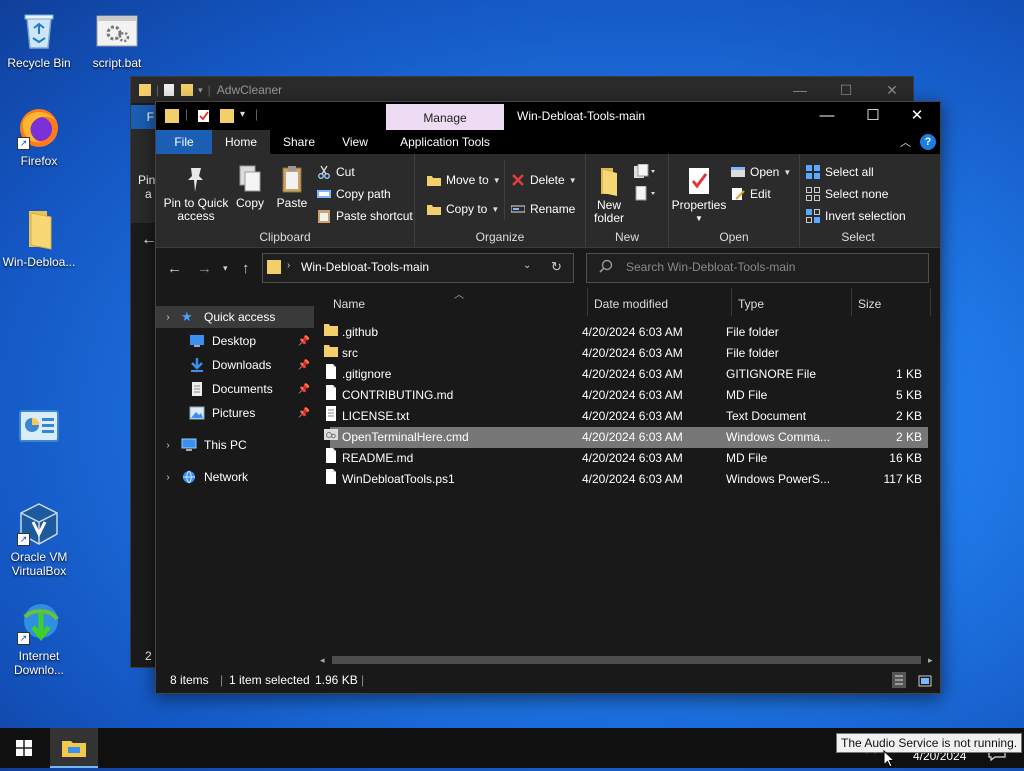 The height and width of the screenshot is (771, 1024). Describe the element at coordinates (225, 268) in the screenshot. I see `recent-locations-chevron-icon: ▾` at that location.